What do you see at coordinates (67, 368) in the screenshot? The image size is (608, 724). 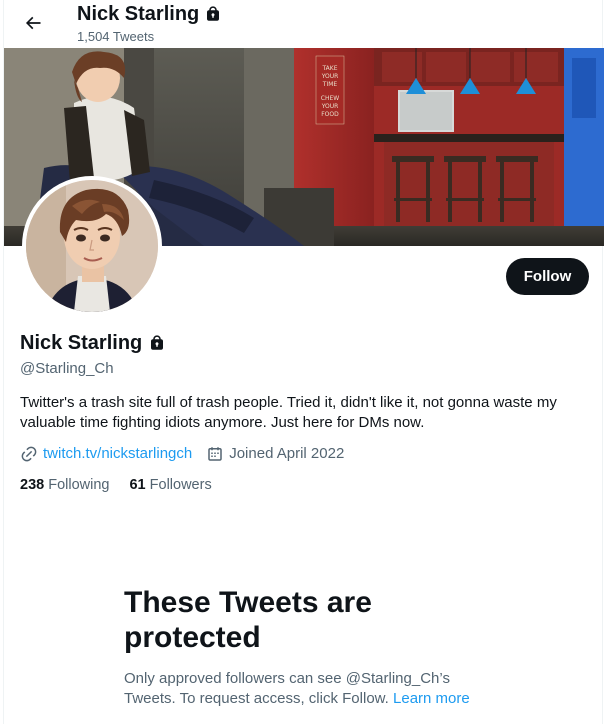 I see `profile-handle: @Starling_Ch` at bounding box center [67, 368].